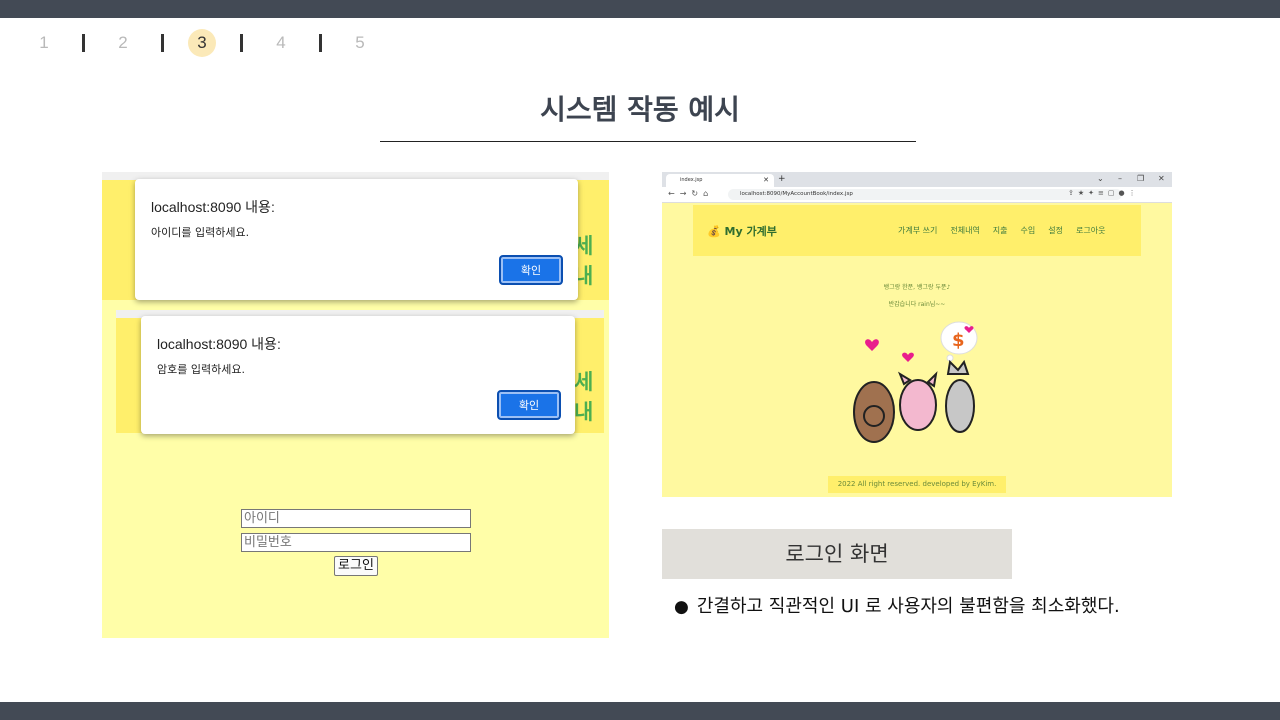 This screenshot has height=720, width=1280. What do you see at coordinates (720, 180) in the screenshot?
I see `browser-tab: index.jsp ✕` at bounding box center [720, 180].